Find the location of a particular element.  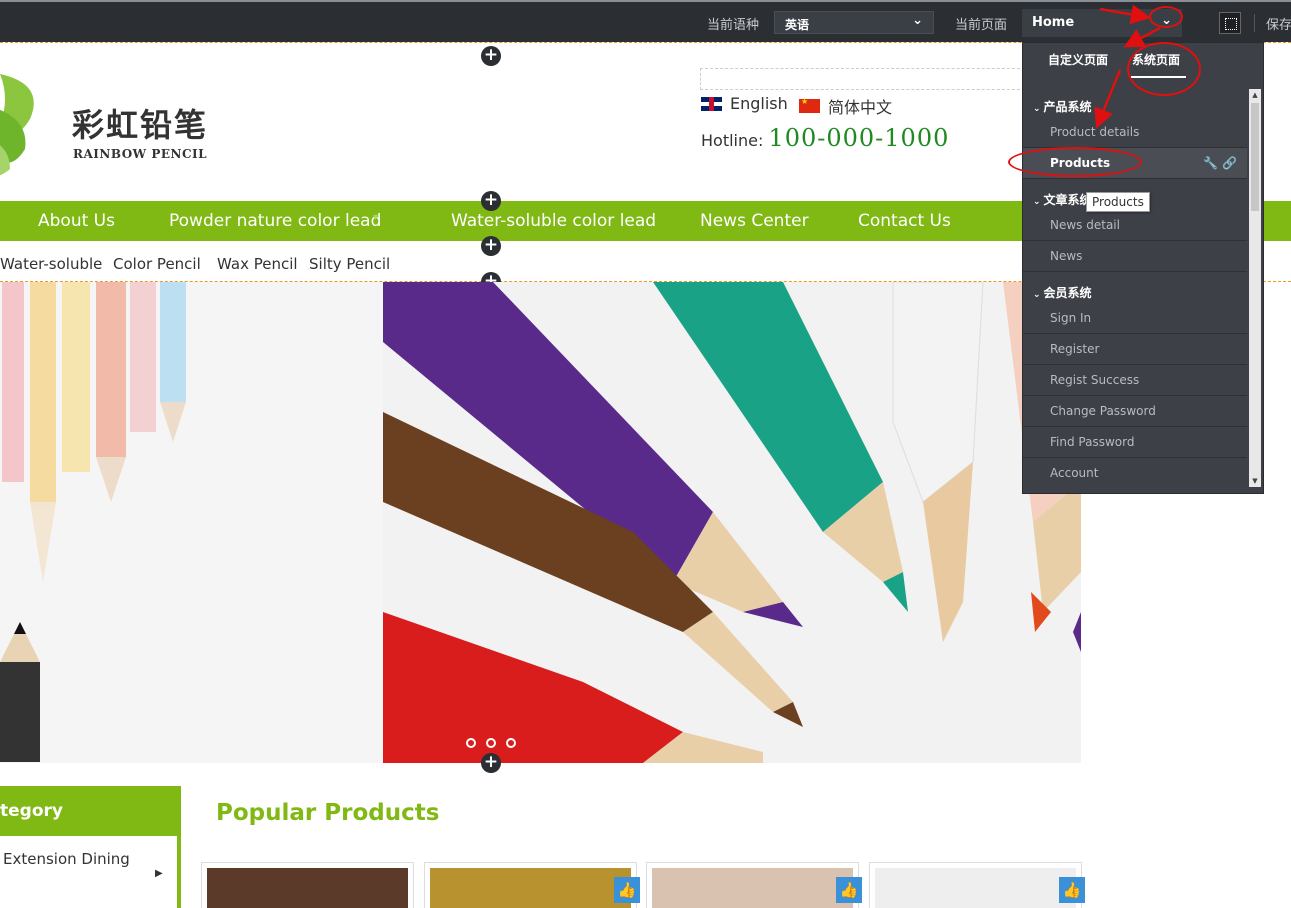

scroll-down-icon: ▼ is located at coordinates (1255, 481).